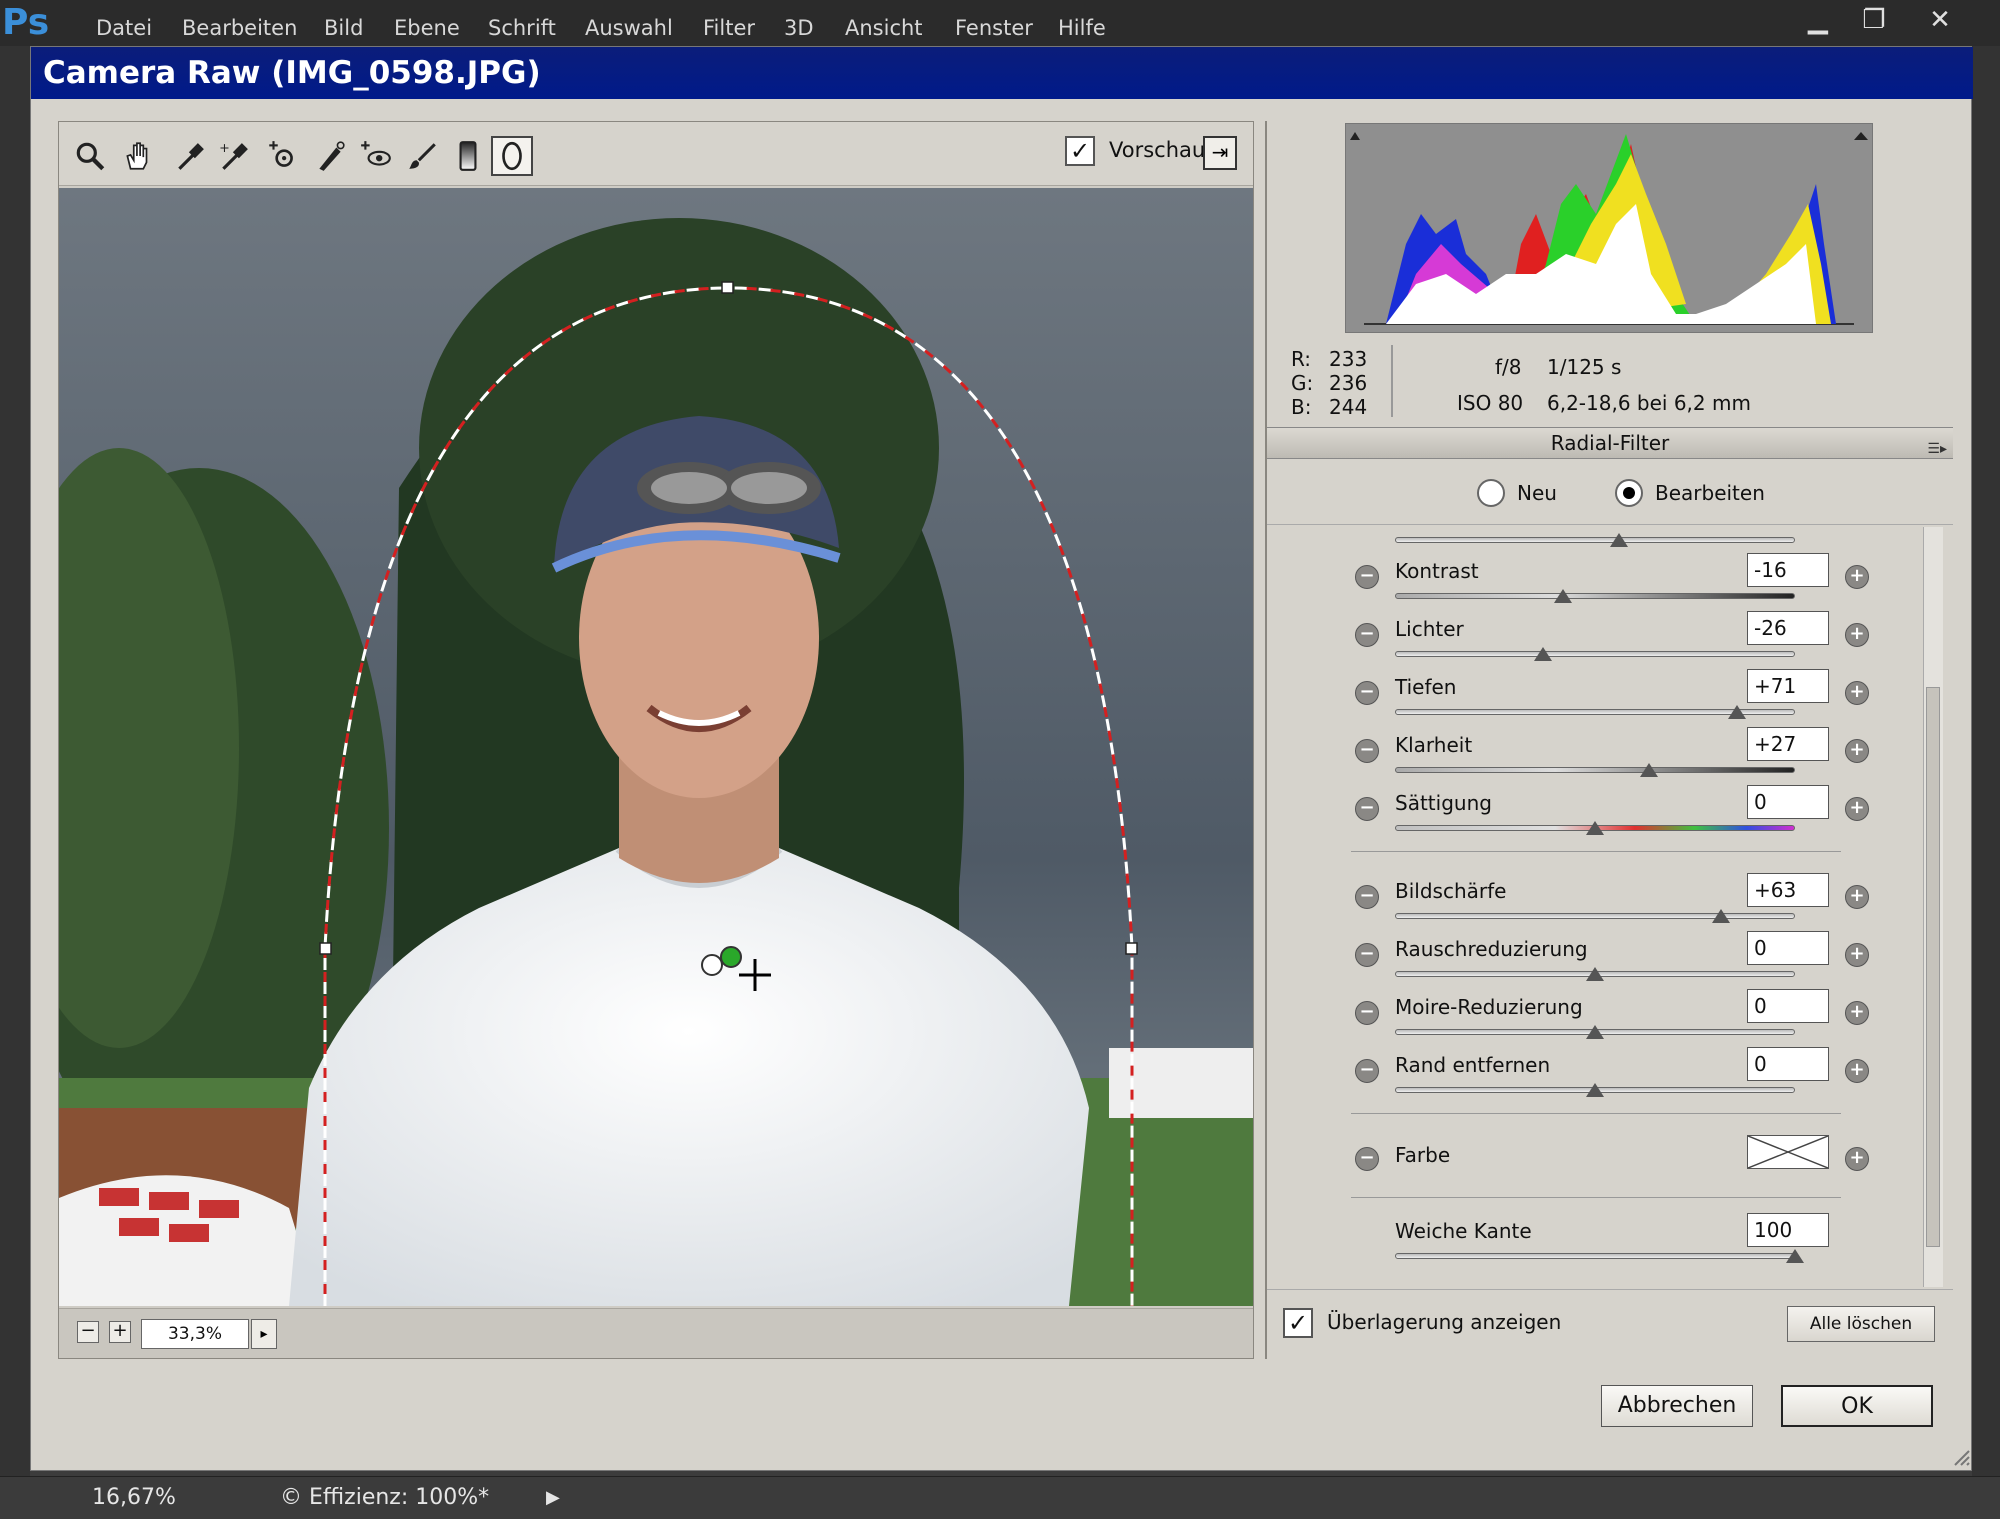  What do you see at coordinates (1857, 1406) in the screenshot?
I see `ok-button: OK` at bounding box center [1857, 1406].